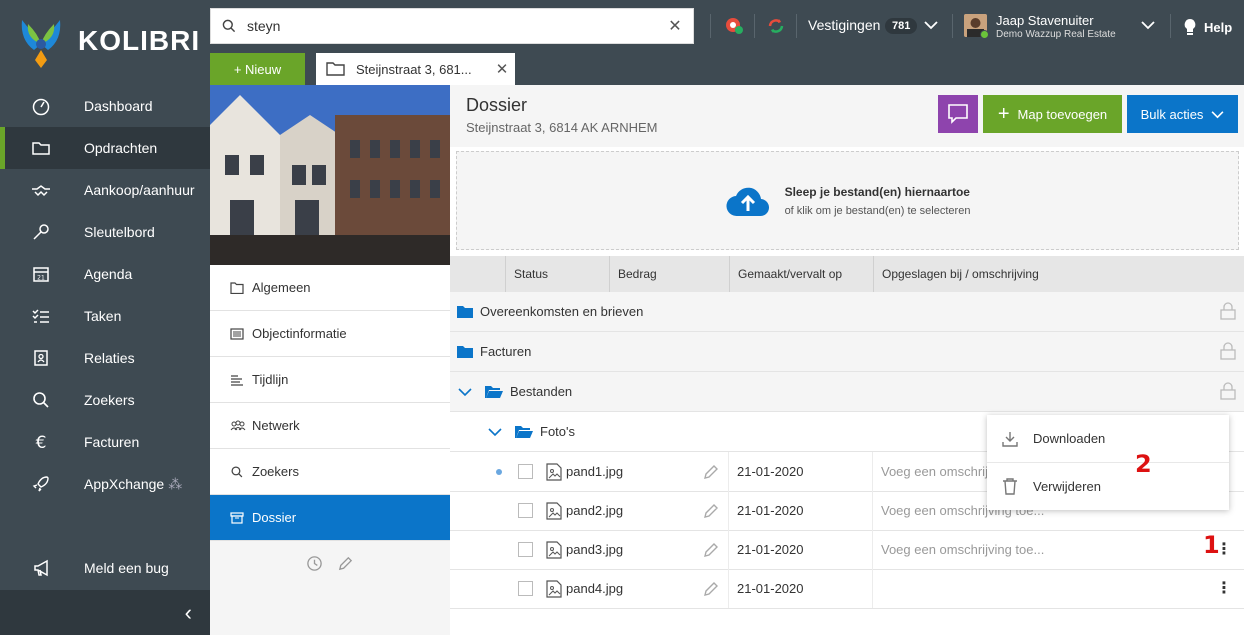 The image size is (1244, 635). I want to click on folder-row: Overeenkomsten en brieven, so click(847, 312).